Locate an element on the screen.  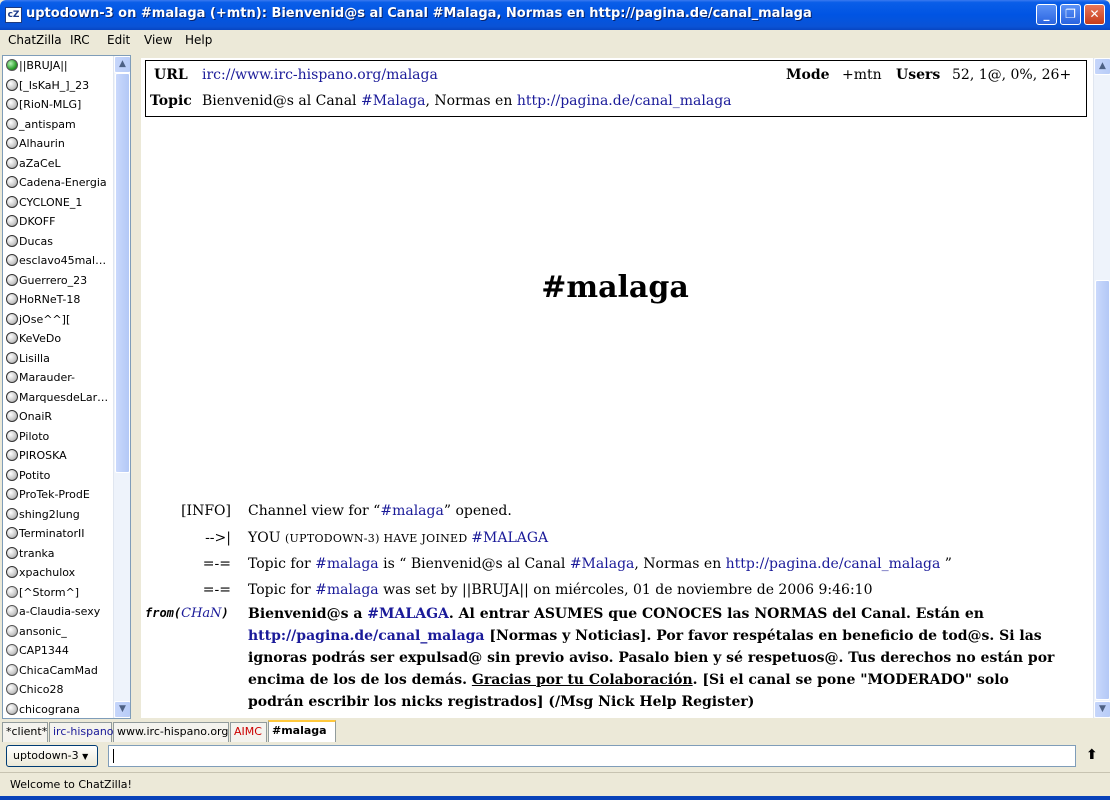
user-list-item: Alhaurin is located at coordinates (60, 146).